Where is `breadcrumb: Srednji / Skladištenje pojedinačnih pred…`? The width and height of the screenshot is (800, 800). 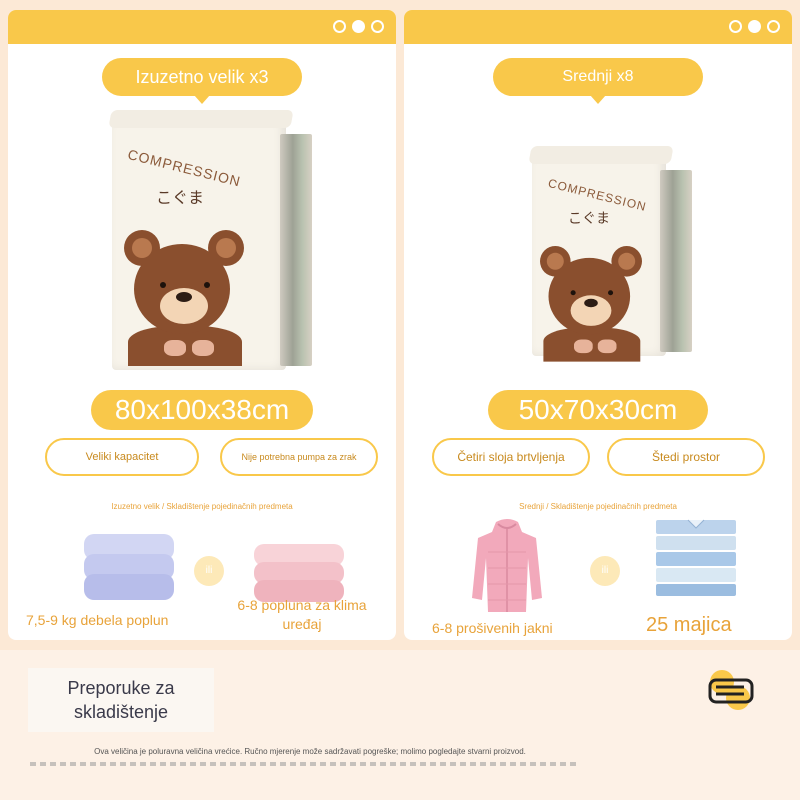 breadcrumb: Srednji / Skladištenje pojedinačnih pred… is located at coordinates (598, 506).